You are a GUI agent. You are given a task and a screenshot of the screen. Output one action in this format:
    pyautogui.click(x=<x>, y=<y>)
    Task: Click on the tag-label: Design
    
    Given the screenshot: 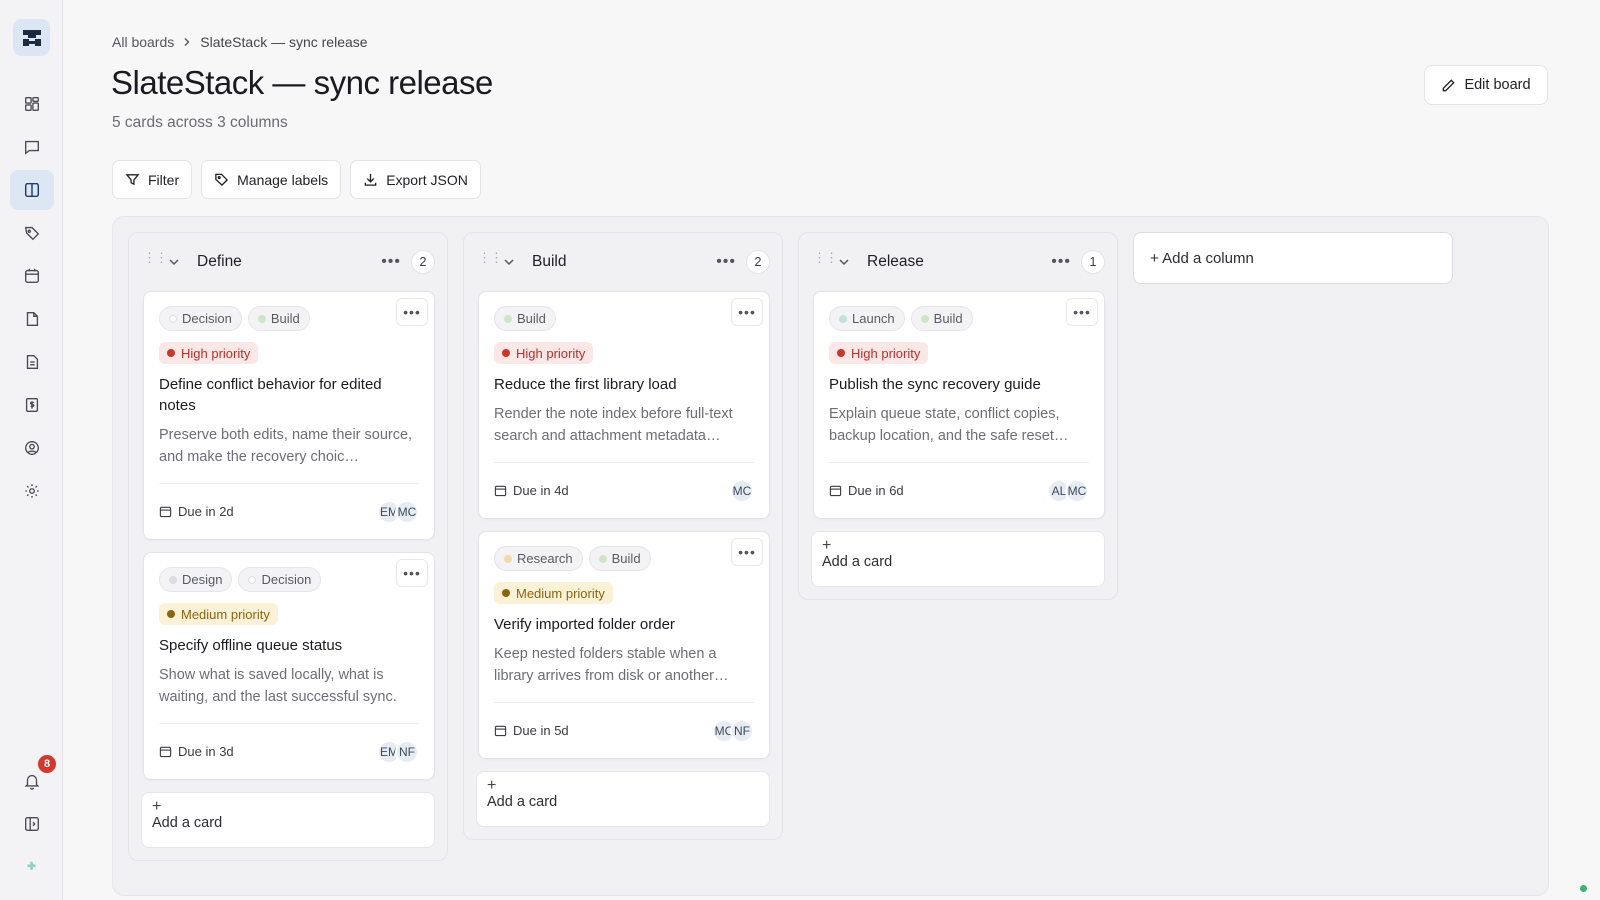 What is the action you would take?
    pyautogui.click(x=202, y=579)
    